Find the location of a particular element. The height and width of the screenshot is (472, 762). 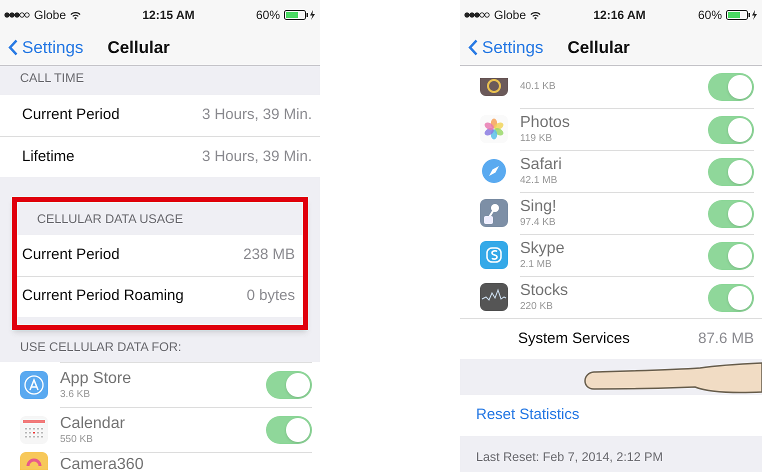

app-name: Sing! is located at coordinates (539, 207).